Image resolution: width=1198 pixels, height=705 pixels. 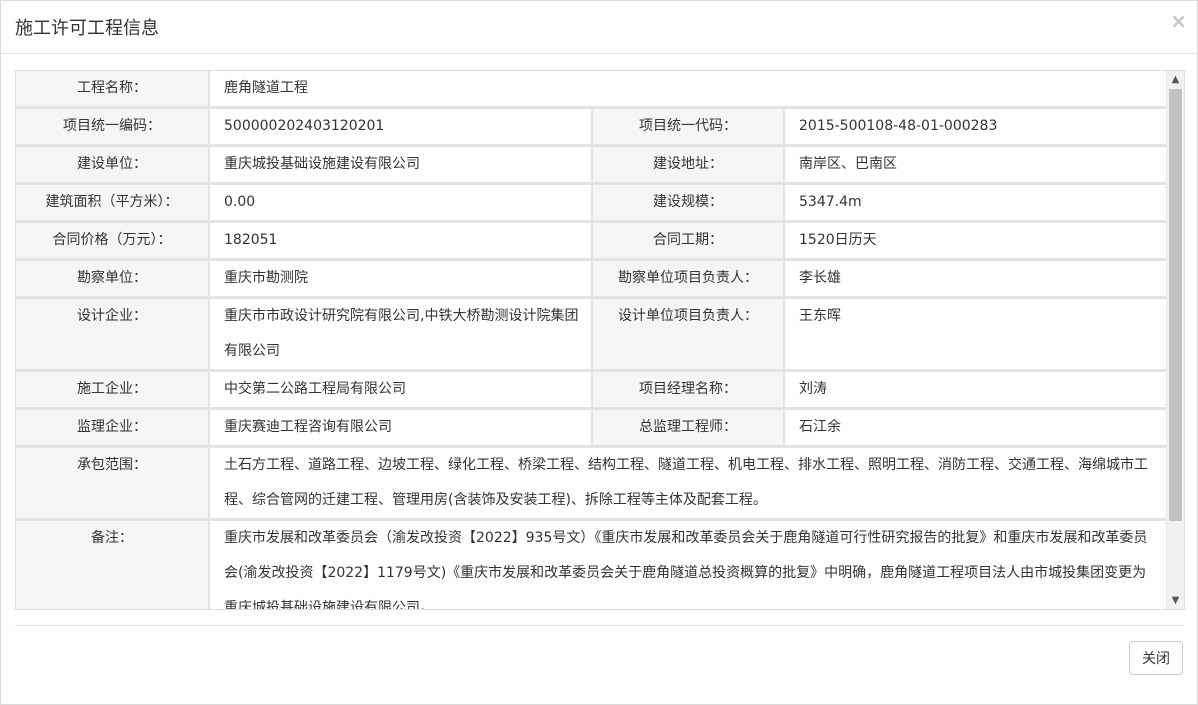 I want to click on value-design-leader: 王东晖, so click(x=976, y=334).